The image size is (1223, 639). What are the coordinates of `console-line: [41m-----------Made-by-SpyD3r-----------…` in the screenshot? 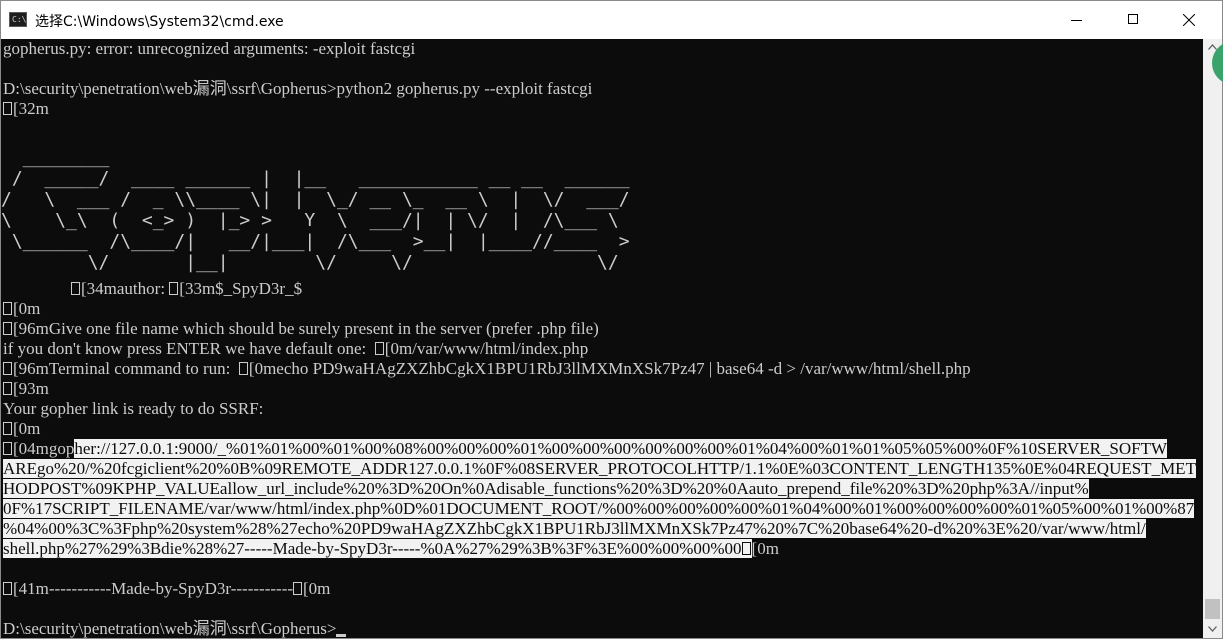 It's located at (166, 589).